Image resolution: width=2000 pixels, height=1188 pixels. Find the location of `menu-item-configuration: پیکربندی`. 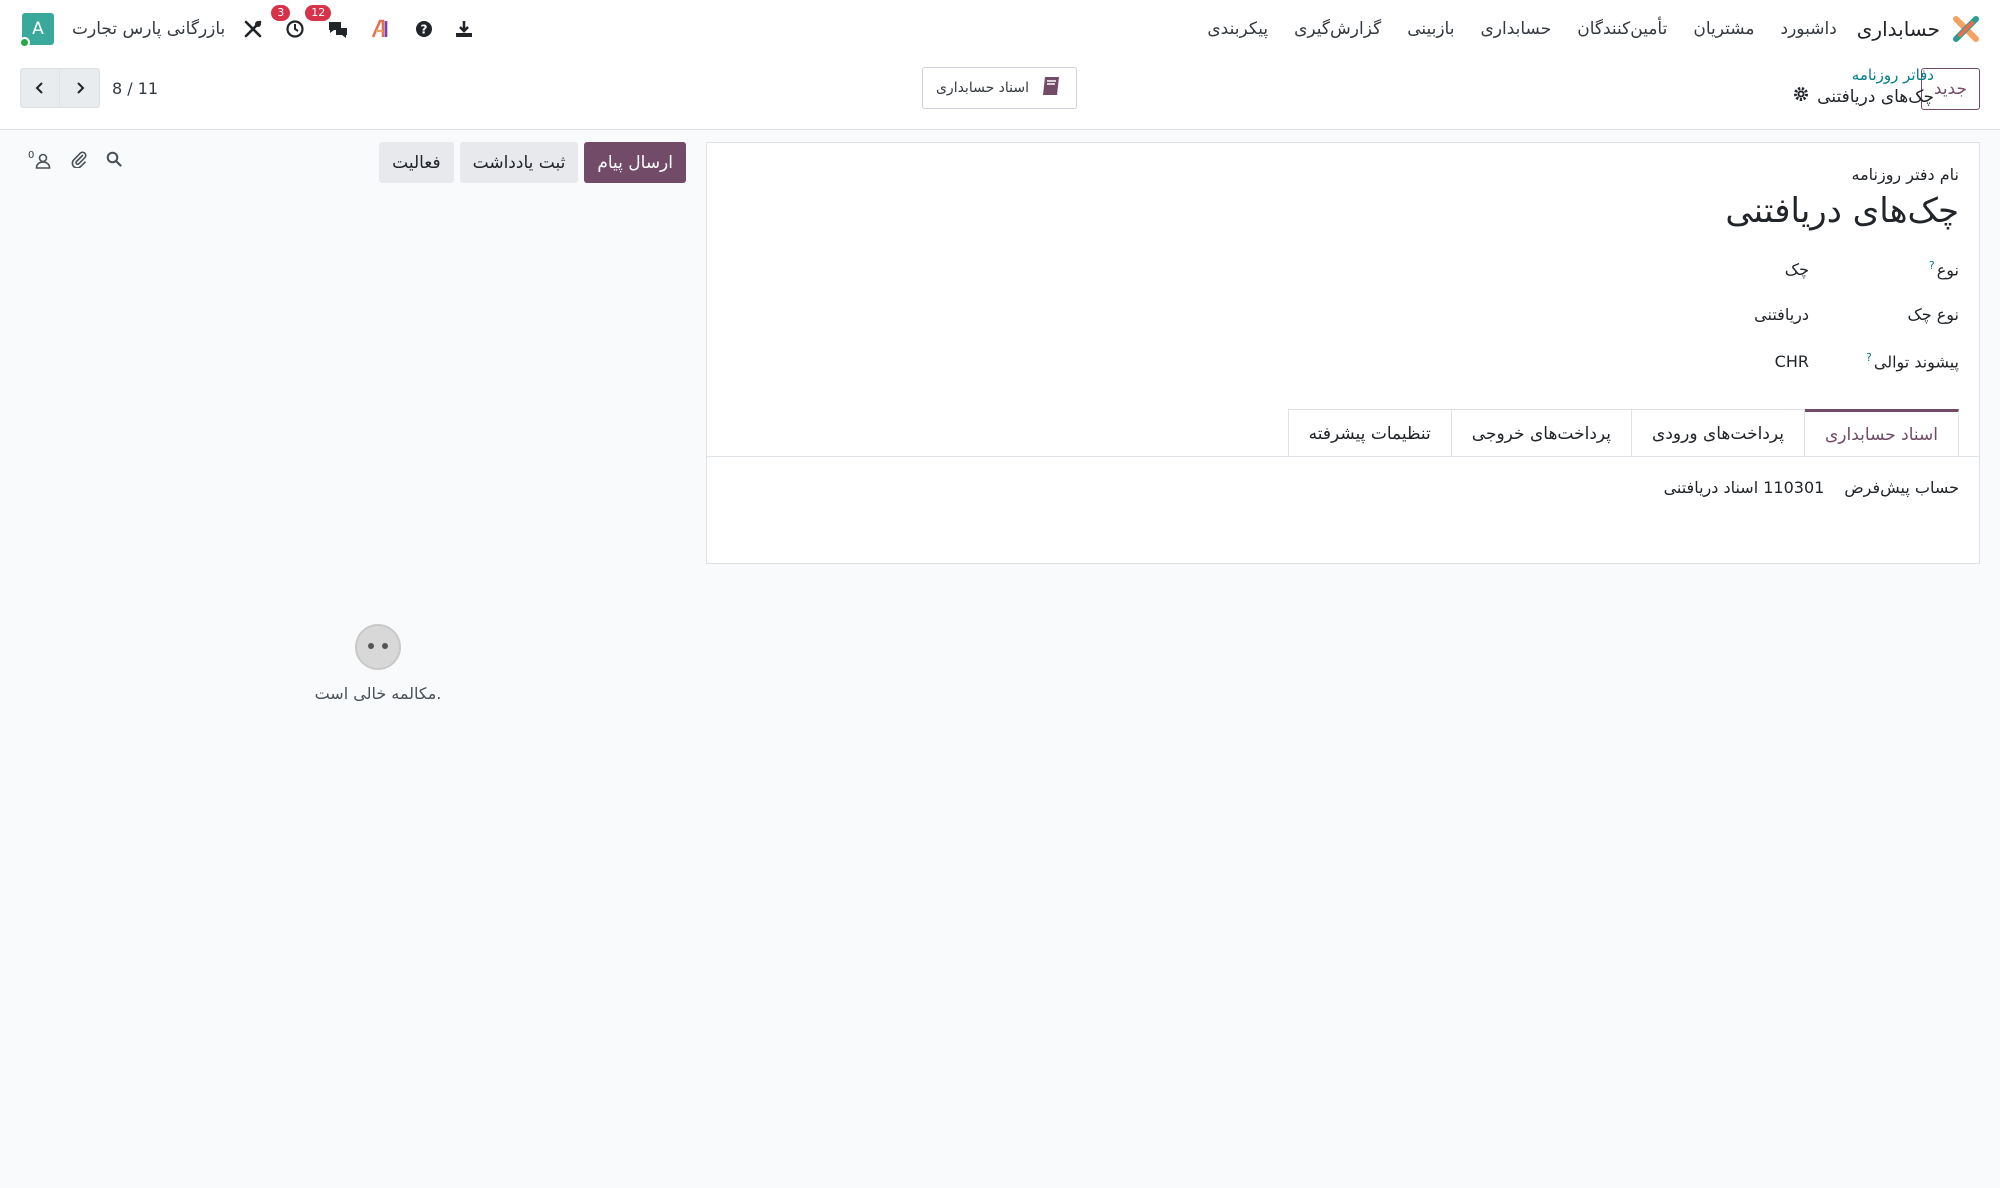

menu-item-configuration: پیکربندی is located at coordinates (1237, 29).